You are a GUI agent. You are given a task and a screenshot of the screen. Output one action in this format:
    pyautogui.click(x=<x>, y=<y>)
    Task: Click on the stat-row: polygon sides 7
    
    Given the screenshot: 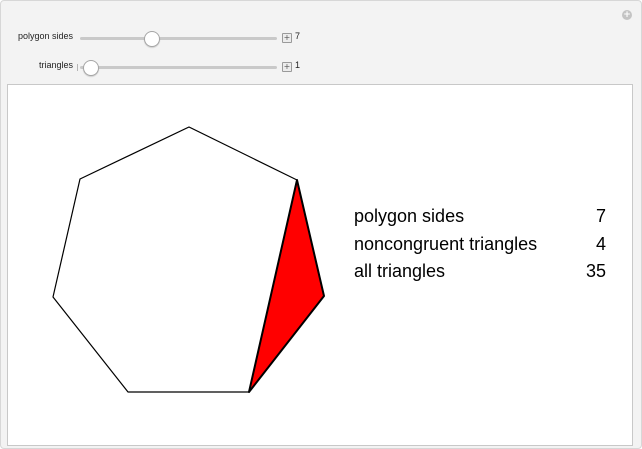 What is the action you would take?
    pyautogui.click(x=484, y=220)
    